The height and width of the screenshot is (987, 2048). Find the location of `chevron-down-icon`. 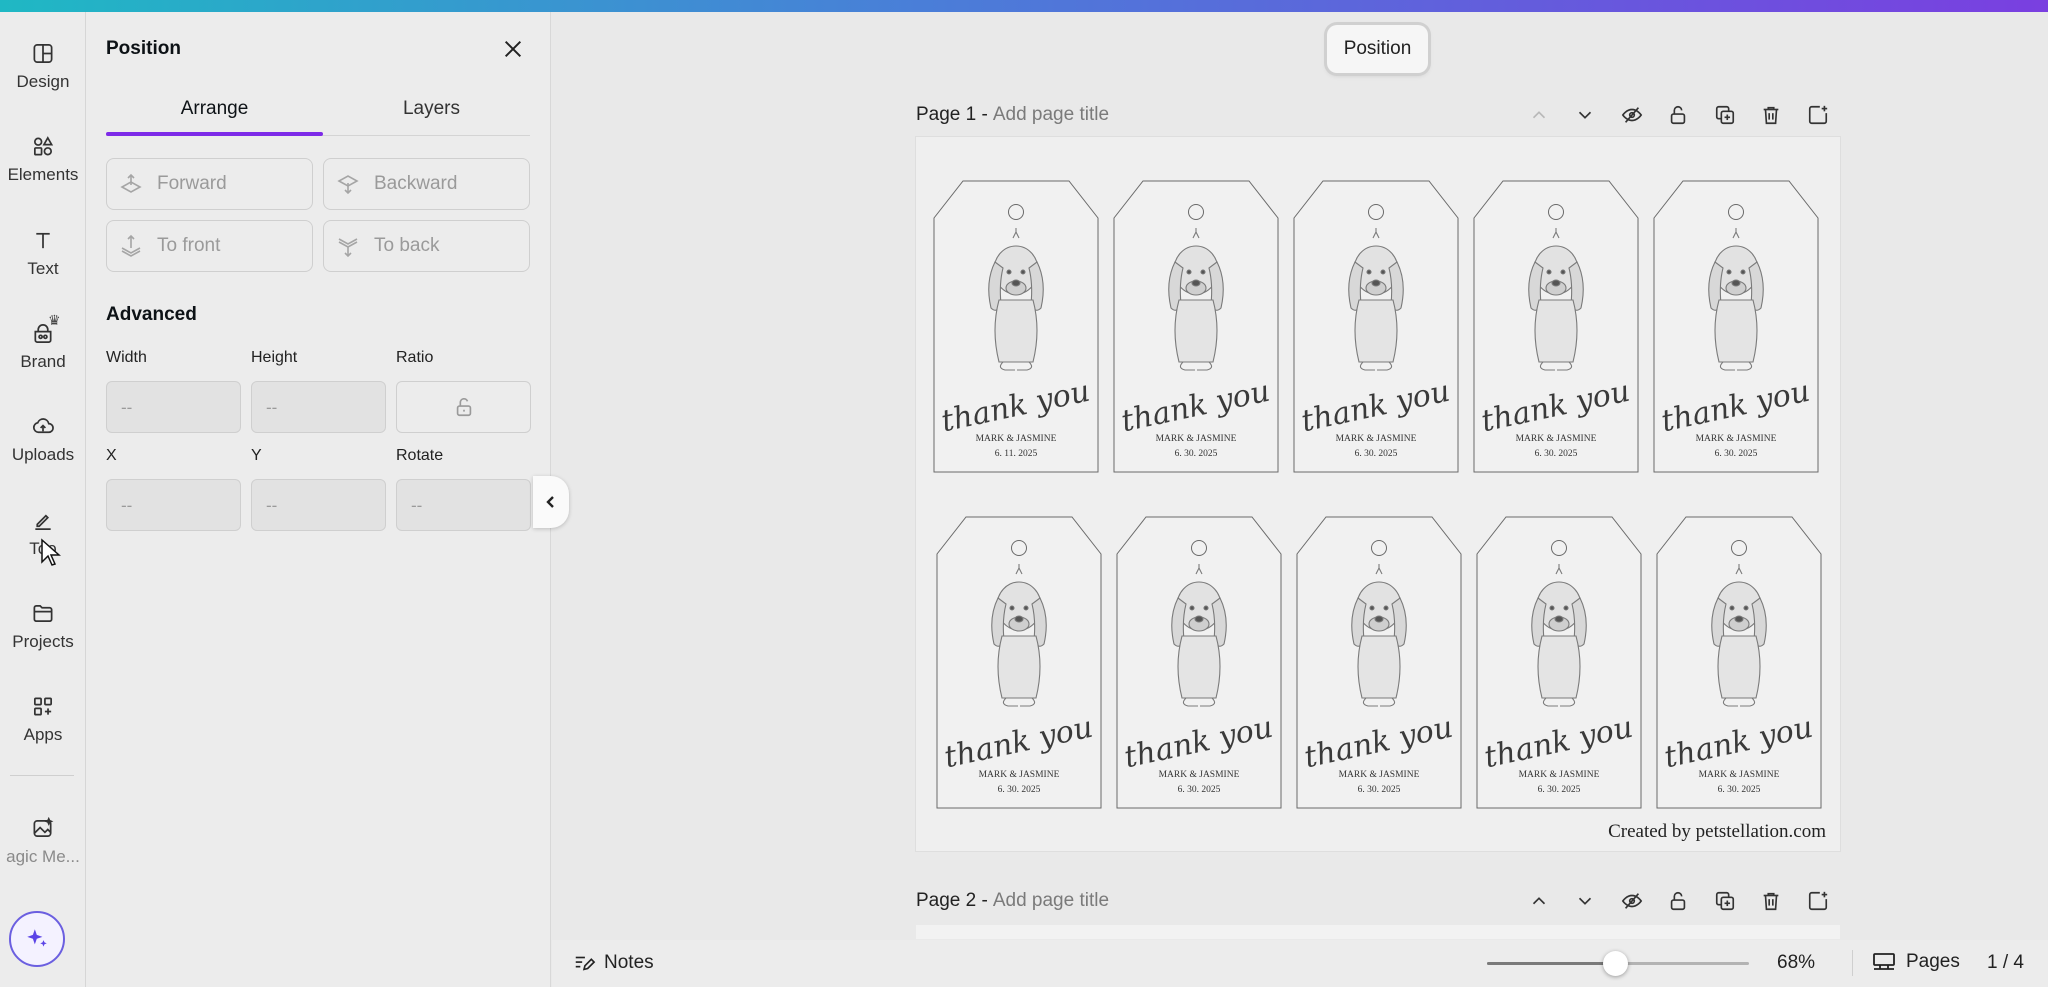

chevron-down-icon is located at coordinates (1585, 115).